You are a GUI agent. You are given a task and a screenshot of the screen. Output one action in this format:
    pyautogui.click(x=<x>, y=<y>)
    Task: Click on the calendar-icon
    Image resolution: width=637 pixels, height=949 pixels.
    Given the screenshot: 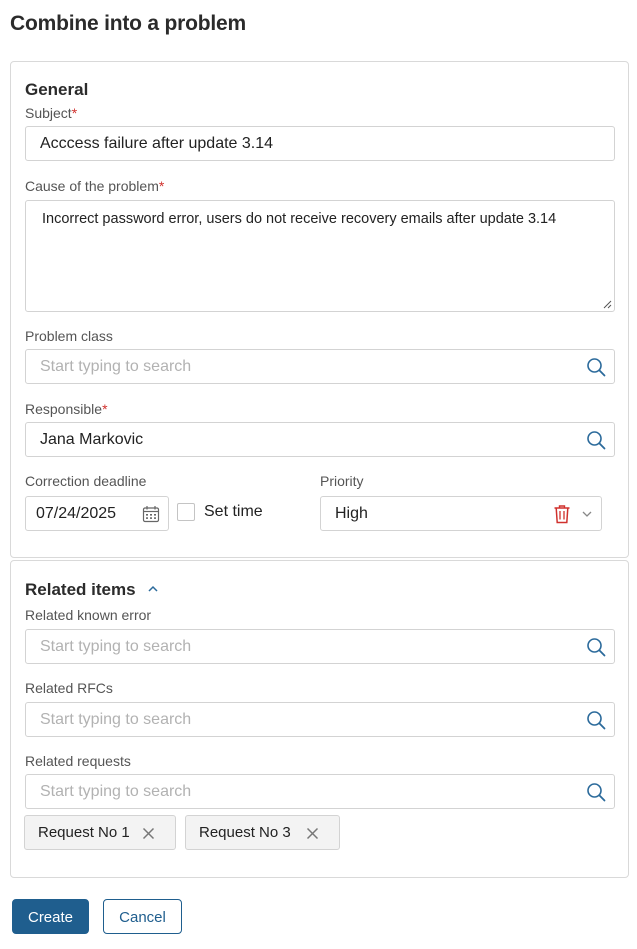 What is the action you would take?
    pyautogui.click(x=151, y=514)
    